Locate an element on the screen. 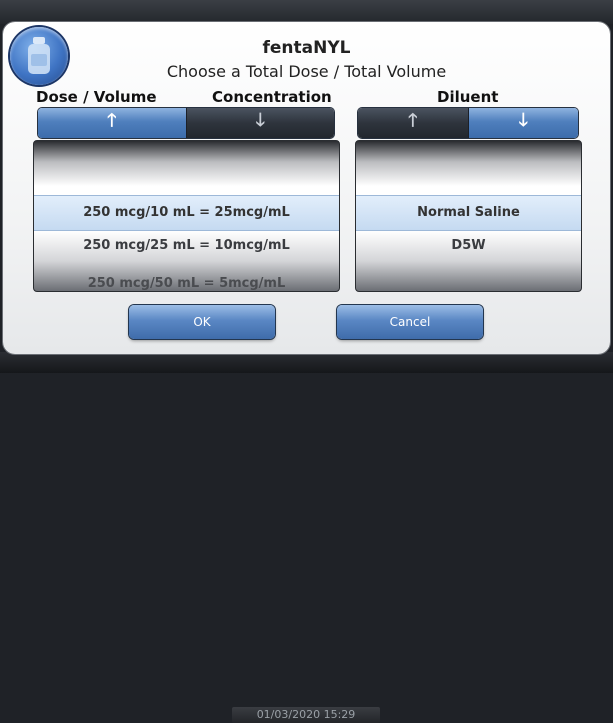 This screenshot has height=723, width=613. diluent-list: Normal Saline D5W is located at coordinates (468, 216).